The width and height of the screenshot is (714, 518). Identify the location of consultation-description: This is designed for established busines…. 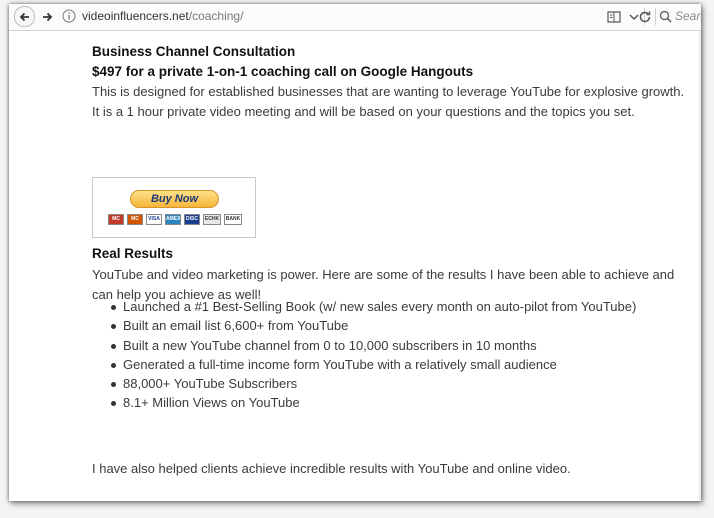
(388, 101).